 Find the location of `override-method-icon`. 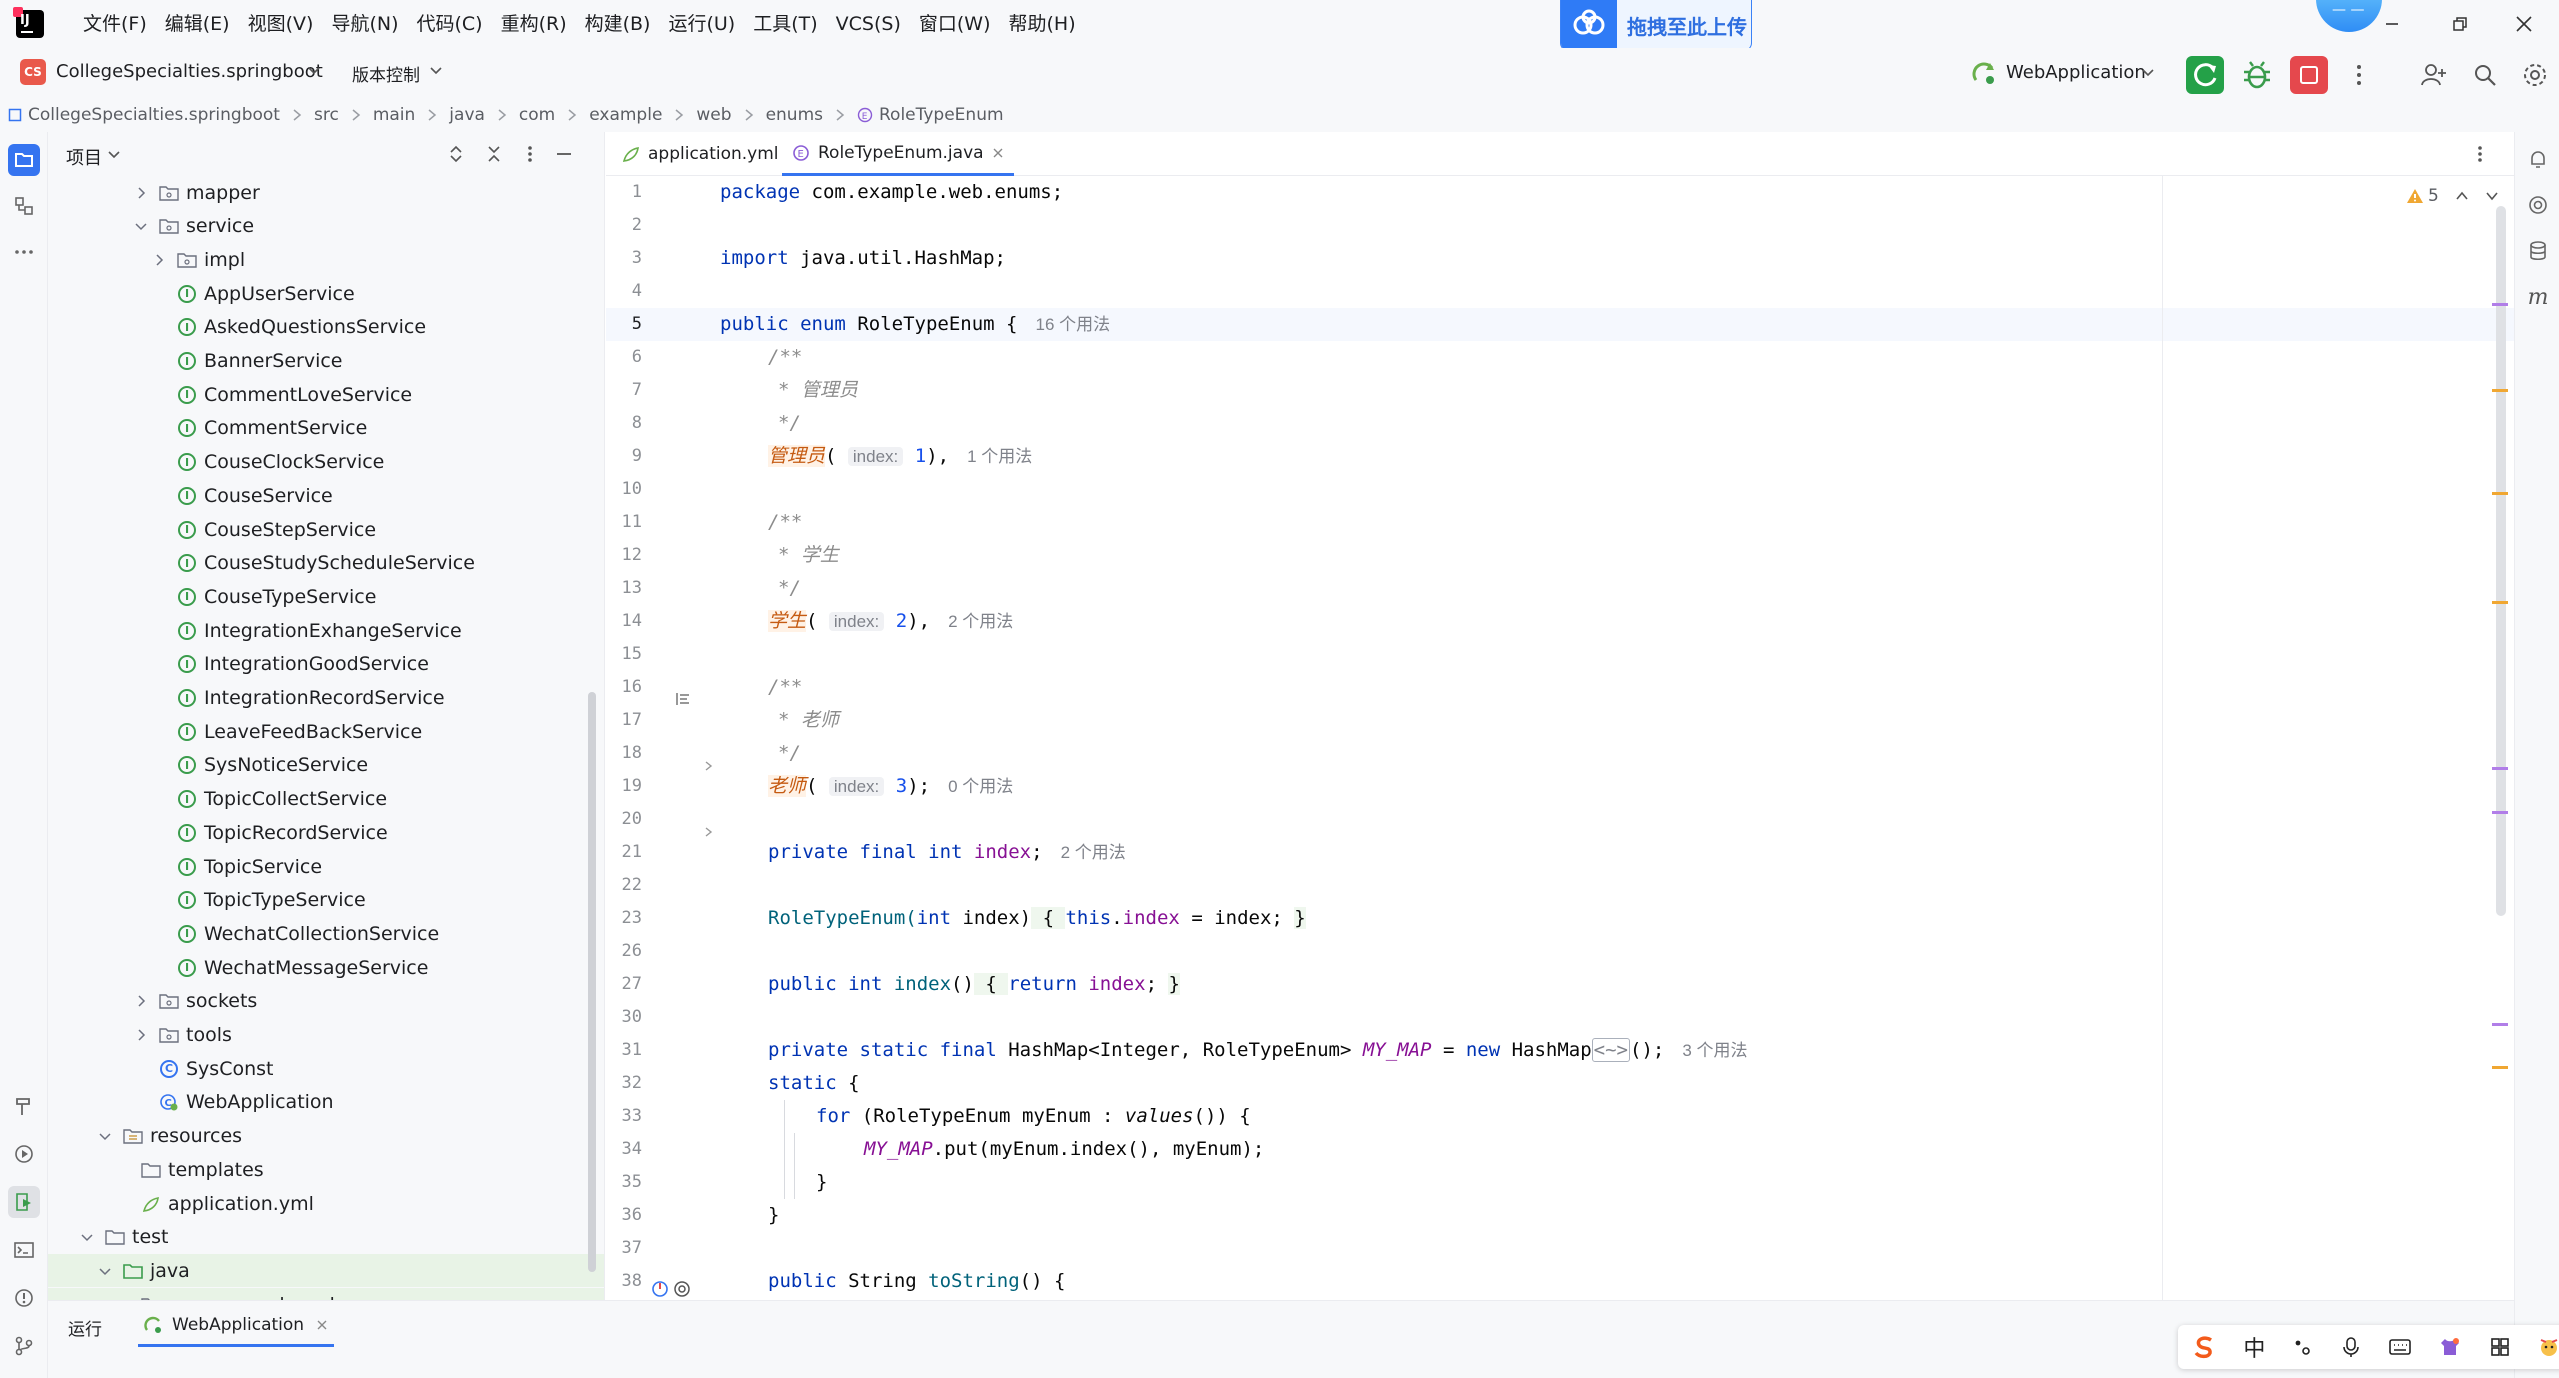

override-method-icon is located at coordinates (660, 1289).